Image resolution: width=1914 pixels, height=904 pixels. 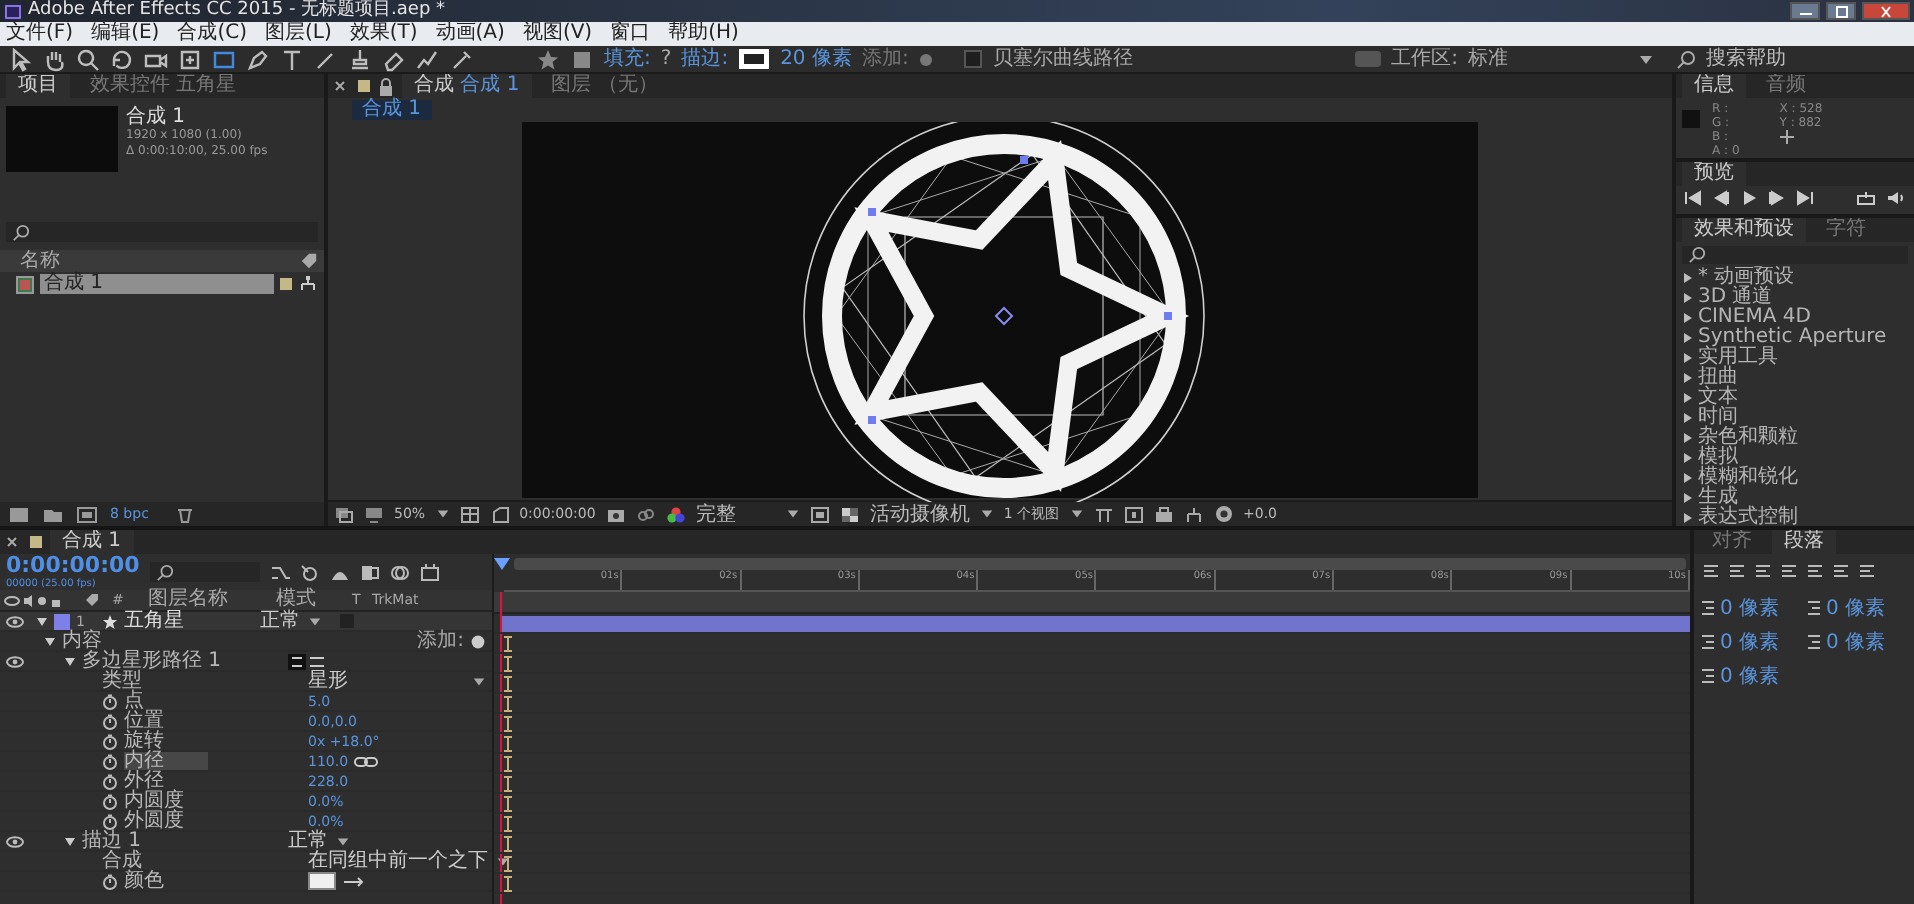 I want to click on flowchart-icon, so click(x=308, y=284).